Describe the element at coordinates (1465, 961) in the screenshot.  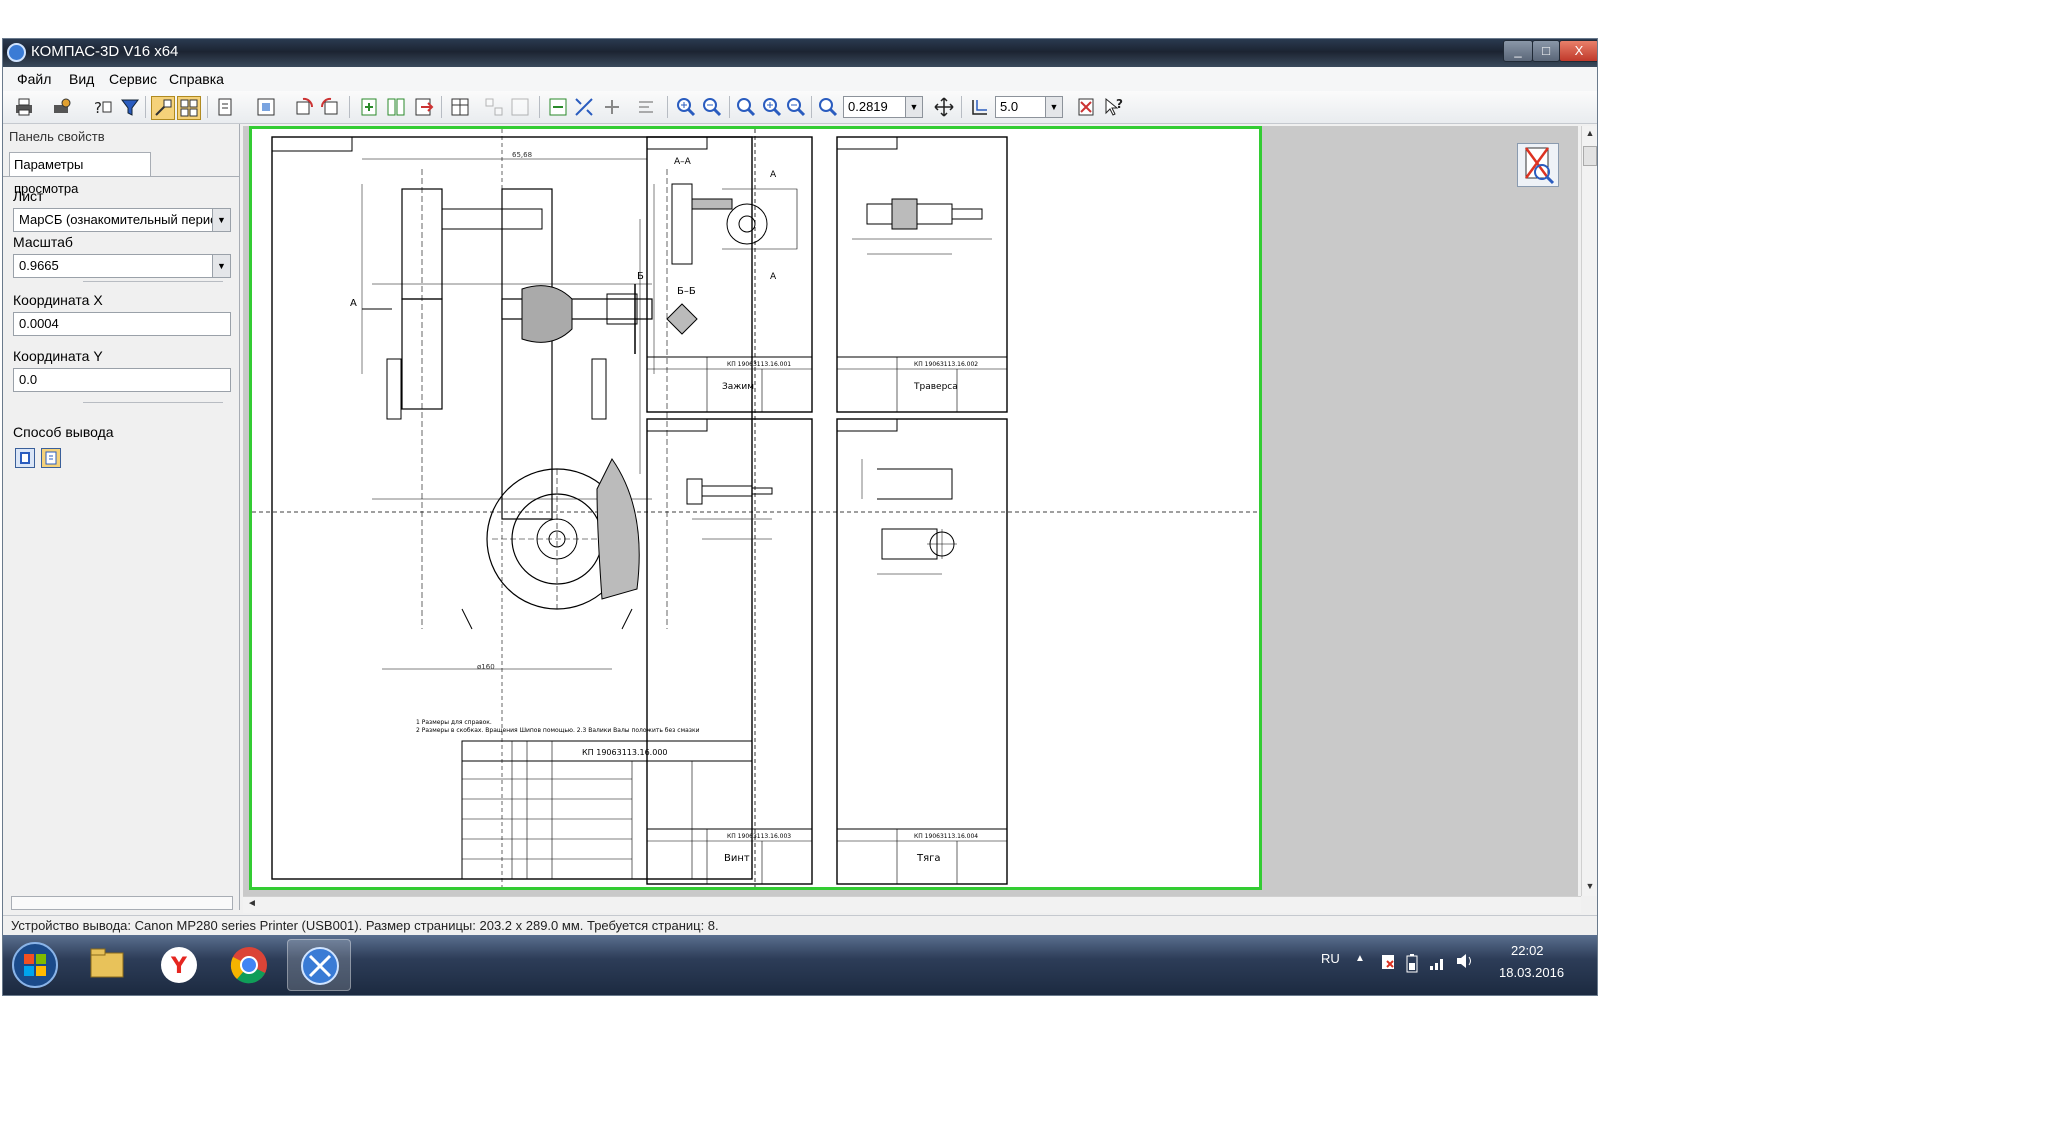
I see `volume-icon` at that location.